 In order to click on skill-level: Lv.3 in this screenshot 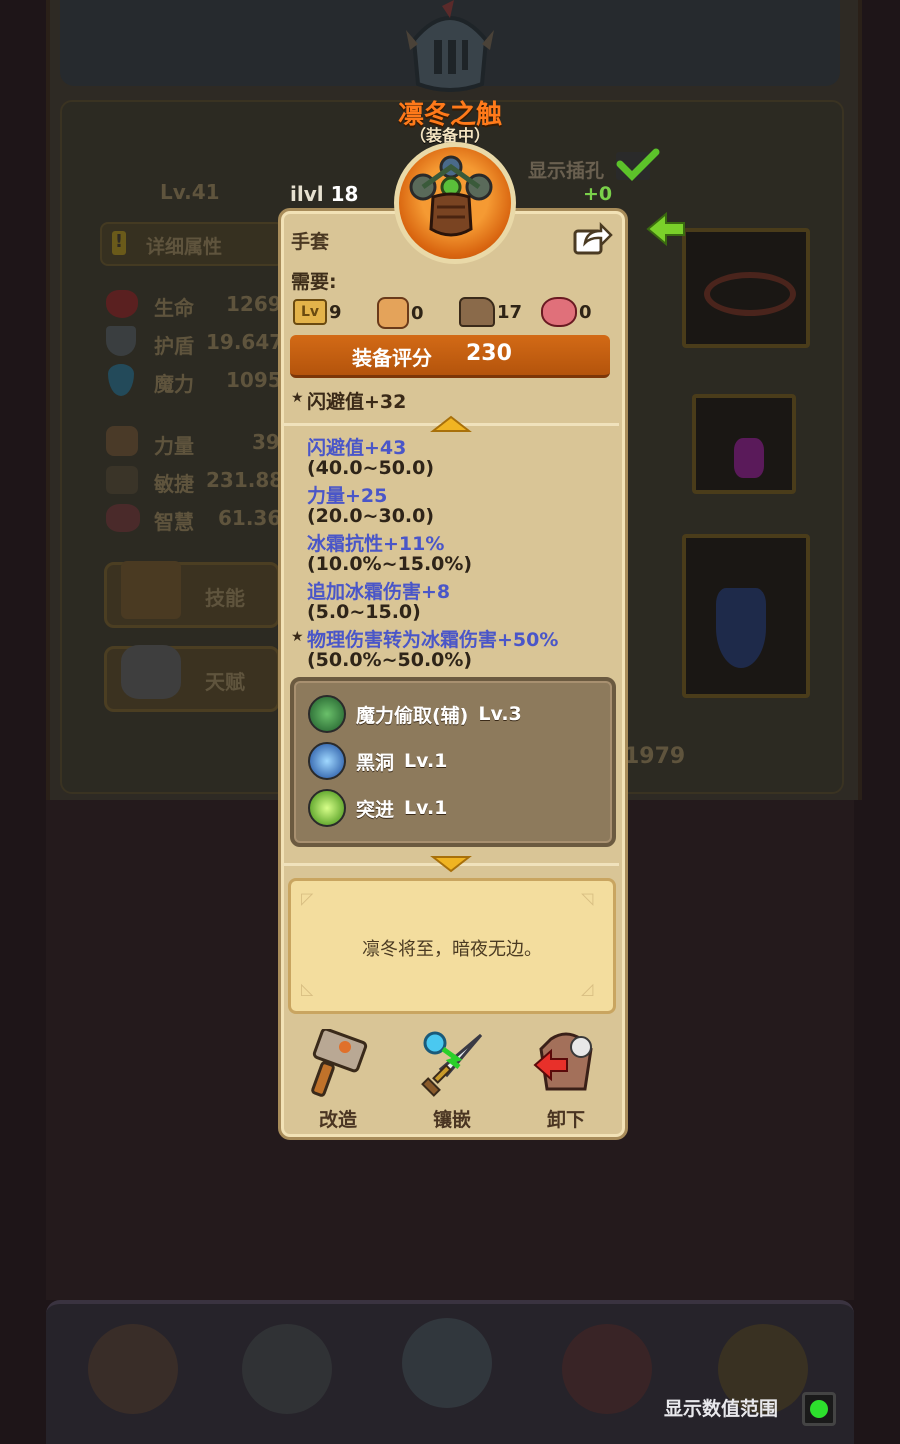, I will do `click(500, 714)`.